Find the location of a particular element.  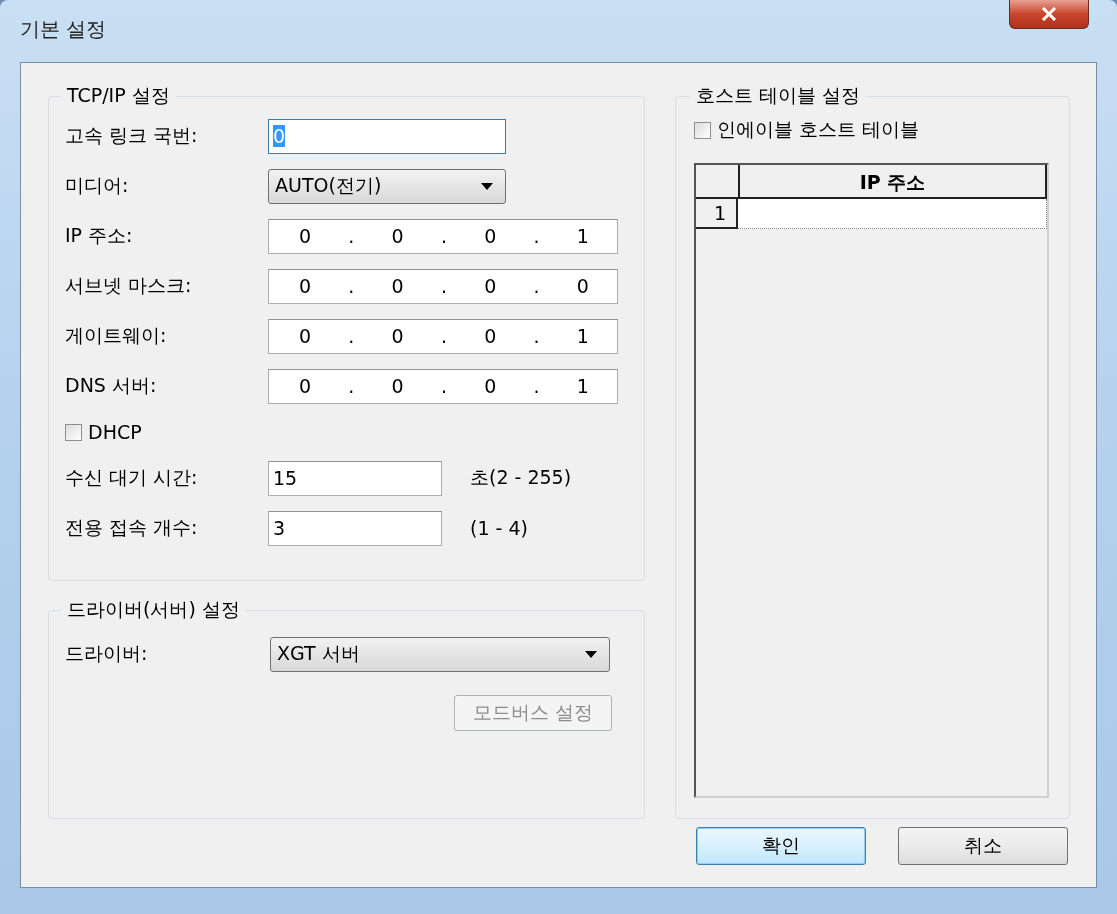

close-icon is located at coordinates (1049, 14).